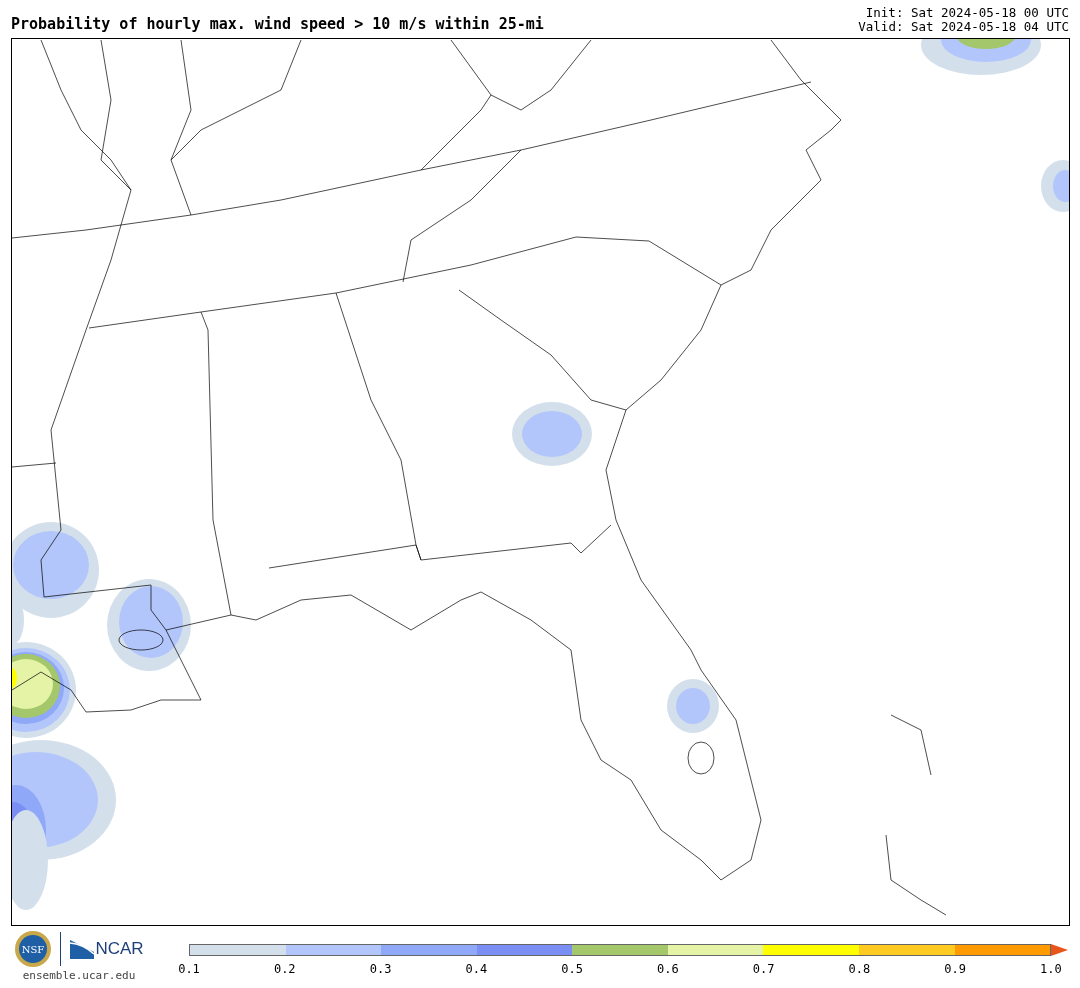  I want to click on chart-title: Probability of hourly max. wind speed > 10 m/s within 25-mi, so click(277, 26).